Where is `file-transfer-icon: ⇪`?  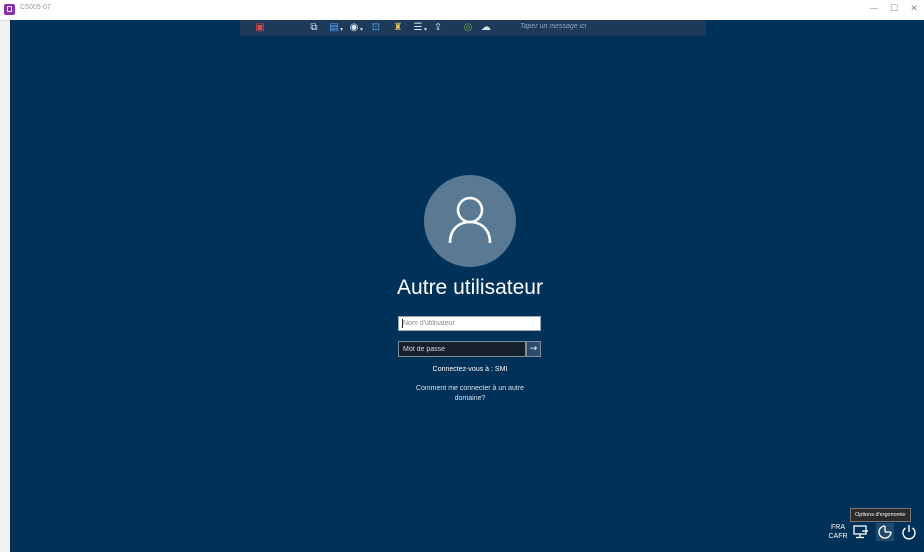
file-transfer-icon: ⇪ is located at coordinates (438, 28).